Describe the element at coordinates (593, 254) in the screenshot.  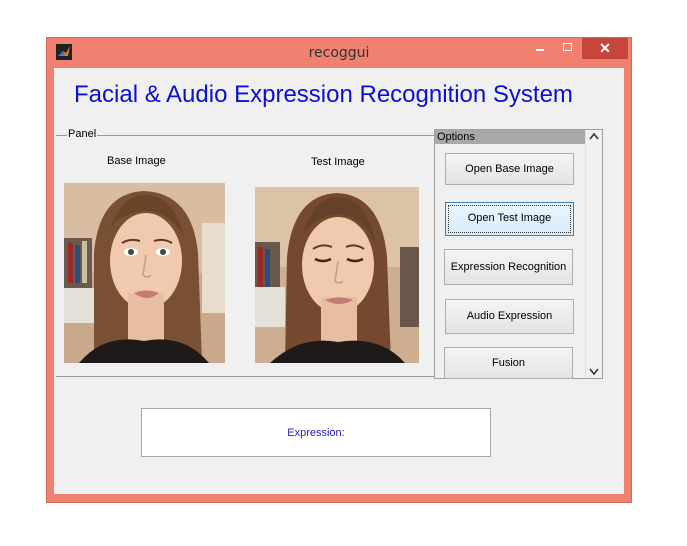
I see `options-scrollbar` at that location.